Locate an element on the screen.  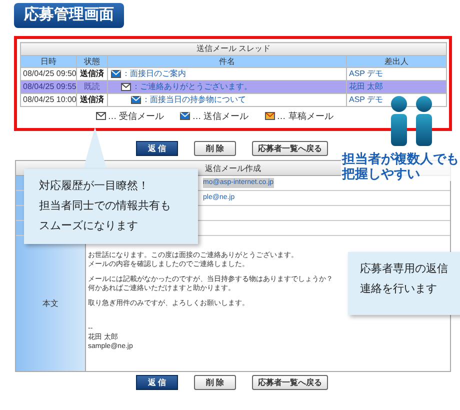
callout-text: スムーズになります is located at coordinates (88, 226).